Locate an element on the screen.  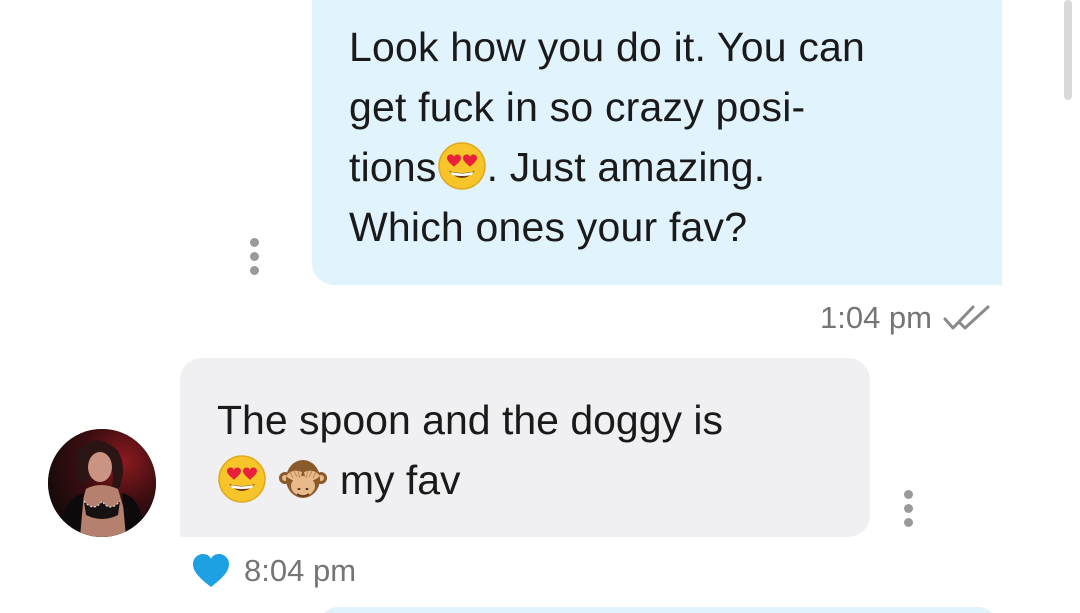
outgoing-message-time: 1:04 pm is located at coordinates (875, 317).